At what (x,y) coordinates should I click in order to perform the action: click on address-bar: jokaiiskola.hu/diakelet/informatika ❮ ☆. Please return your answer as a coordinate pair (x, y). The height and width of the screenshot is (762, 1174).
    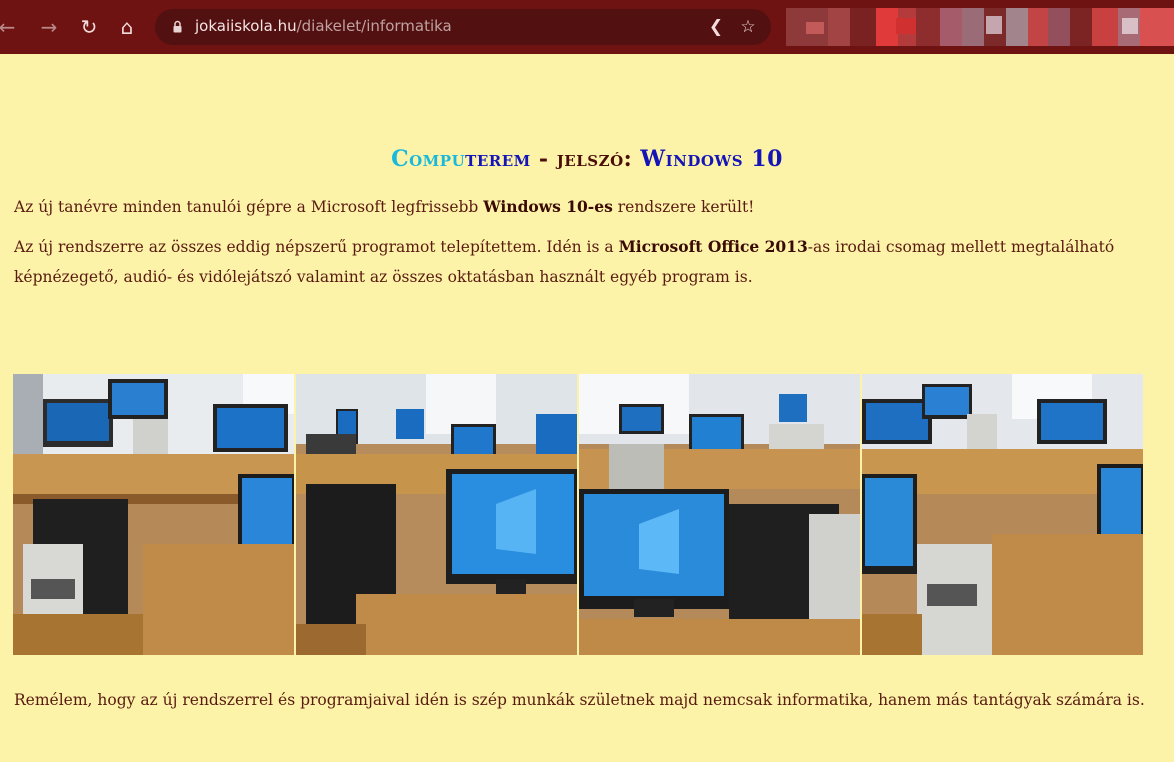
    Looking at the image, I should click on (463, 27).